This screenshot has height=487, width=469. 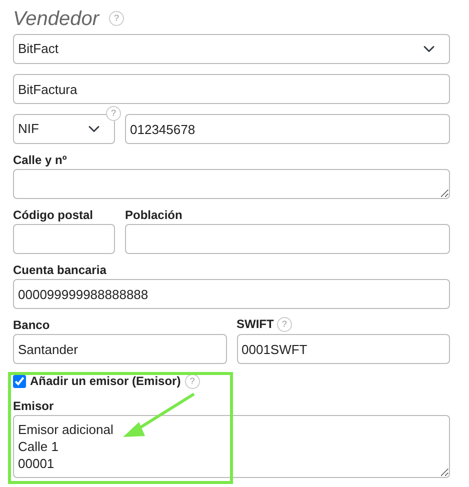 I want to click on checkbox, so click(x=19, y=381).